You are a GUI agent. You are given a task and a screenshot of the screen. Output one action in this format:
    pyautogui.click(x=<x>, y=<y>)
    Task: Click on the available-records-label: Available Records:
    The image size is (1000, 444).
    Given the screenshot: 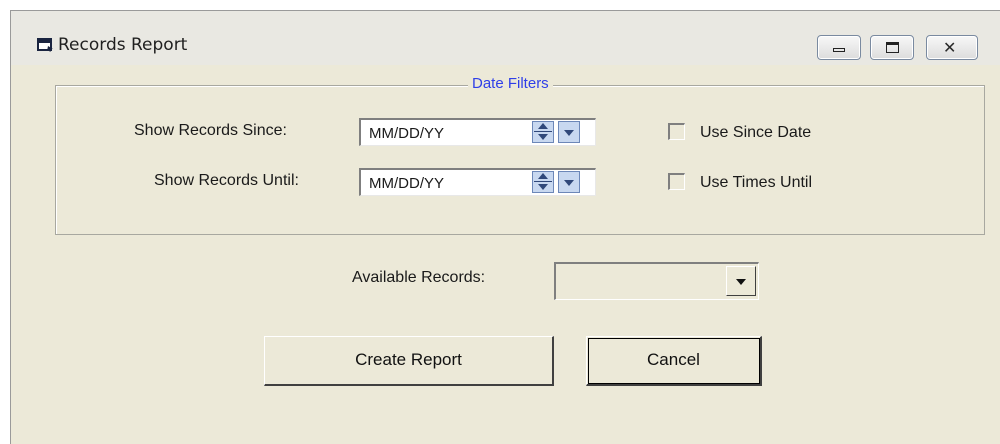 What is the action you would take?
    pyautogui.click(x=419, y=277)
    